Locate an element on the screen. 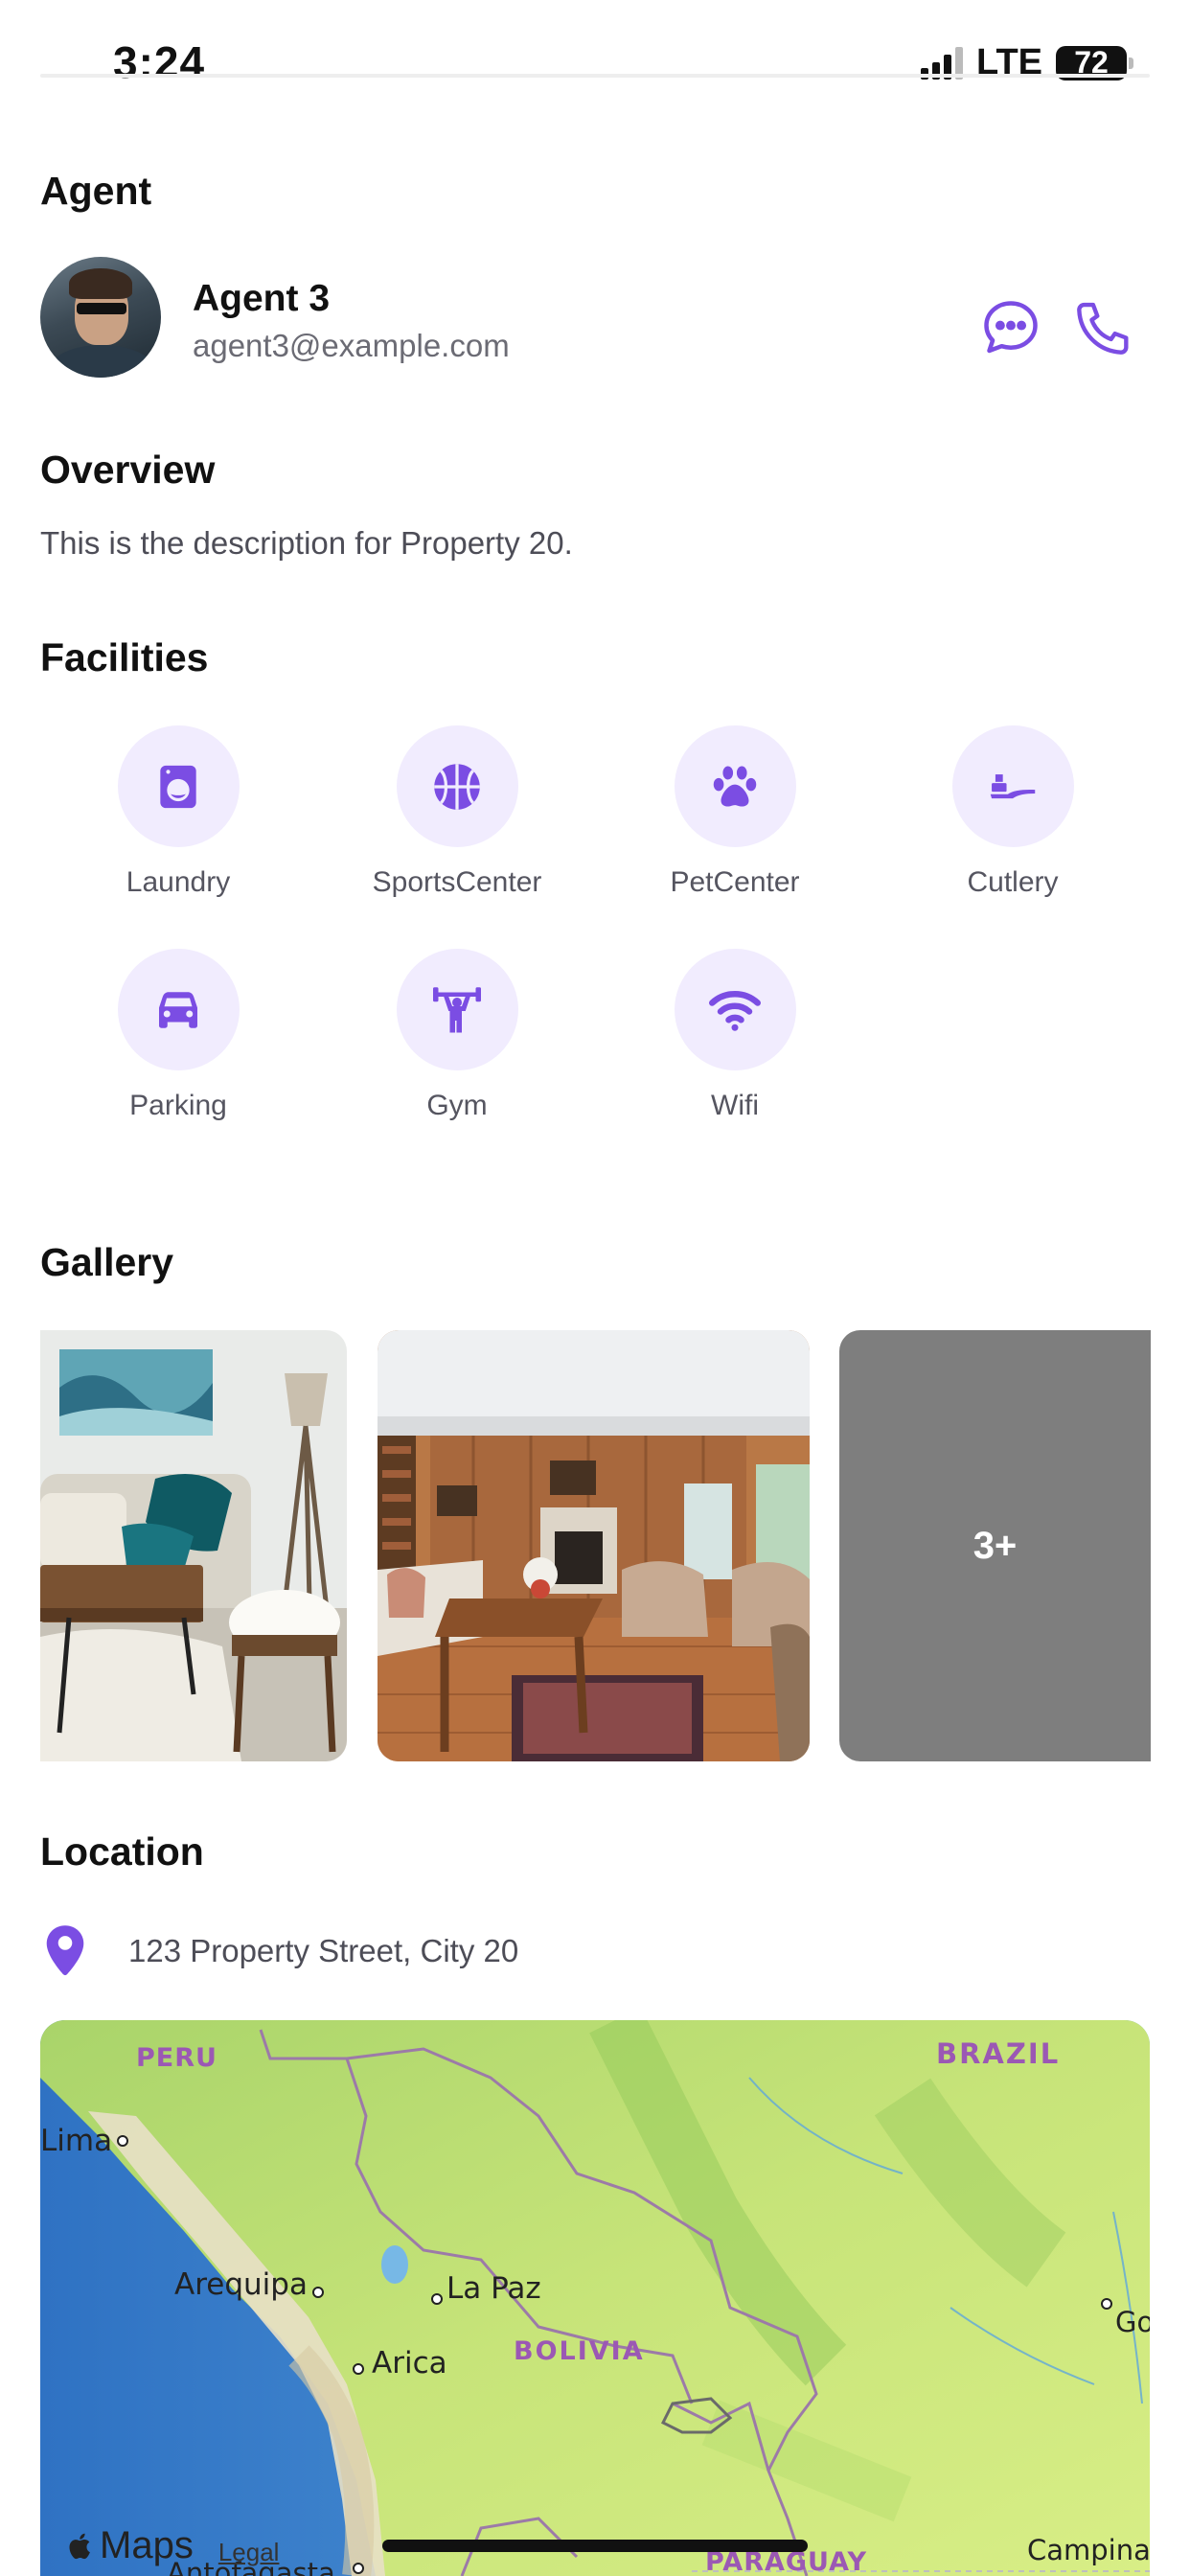 This screenshot has height=2576, width=1190. apple-logo-icon is located at coordinates (80, 2546).